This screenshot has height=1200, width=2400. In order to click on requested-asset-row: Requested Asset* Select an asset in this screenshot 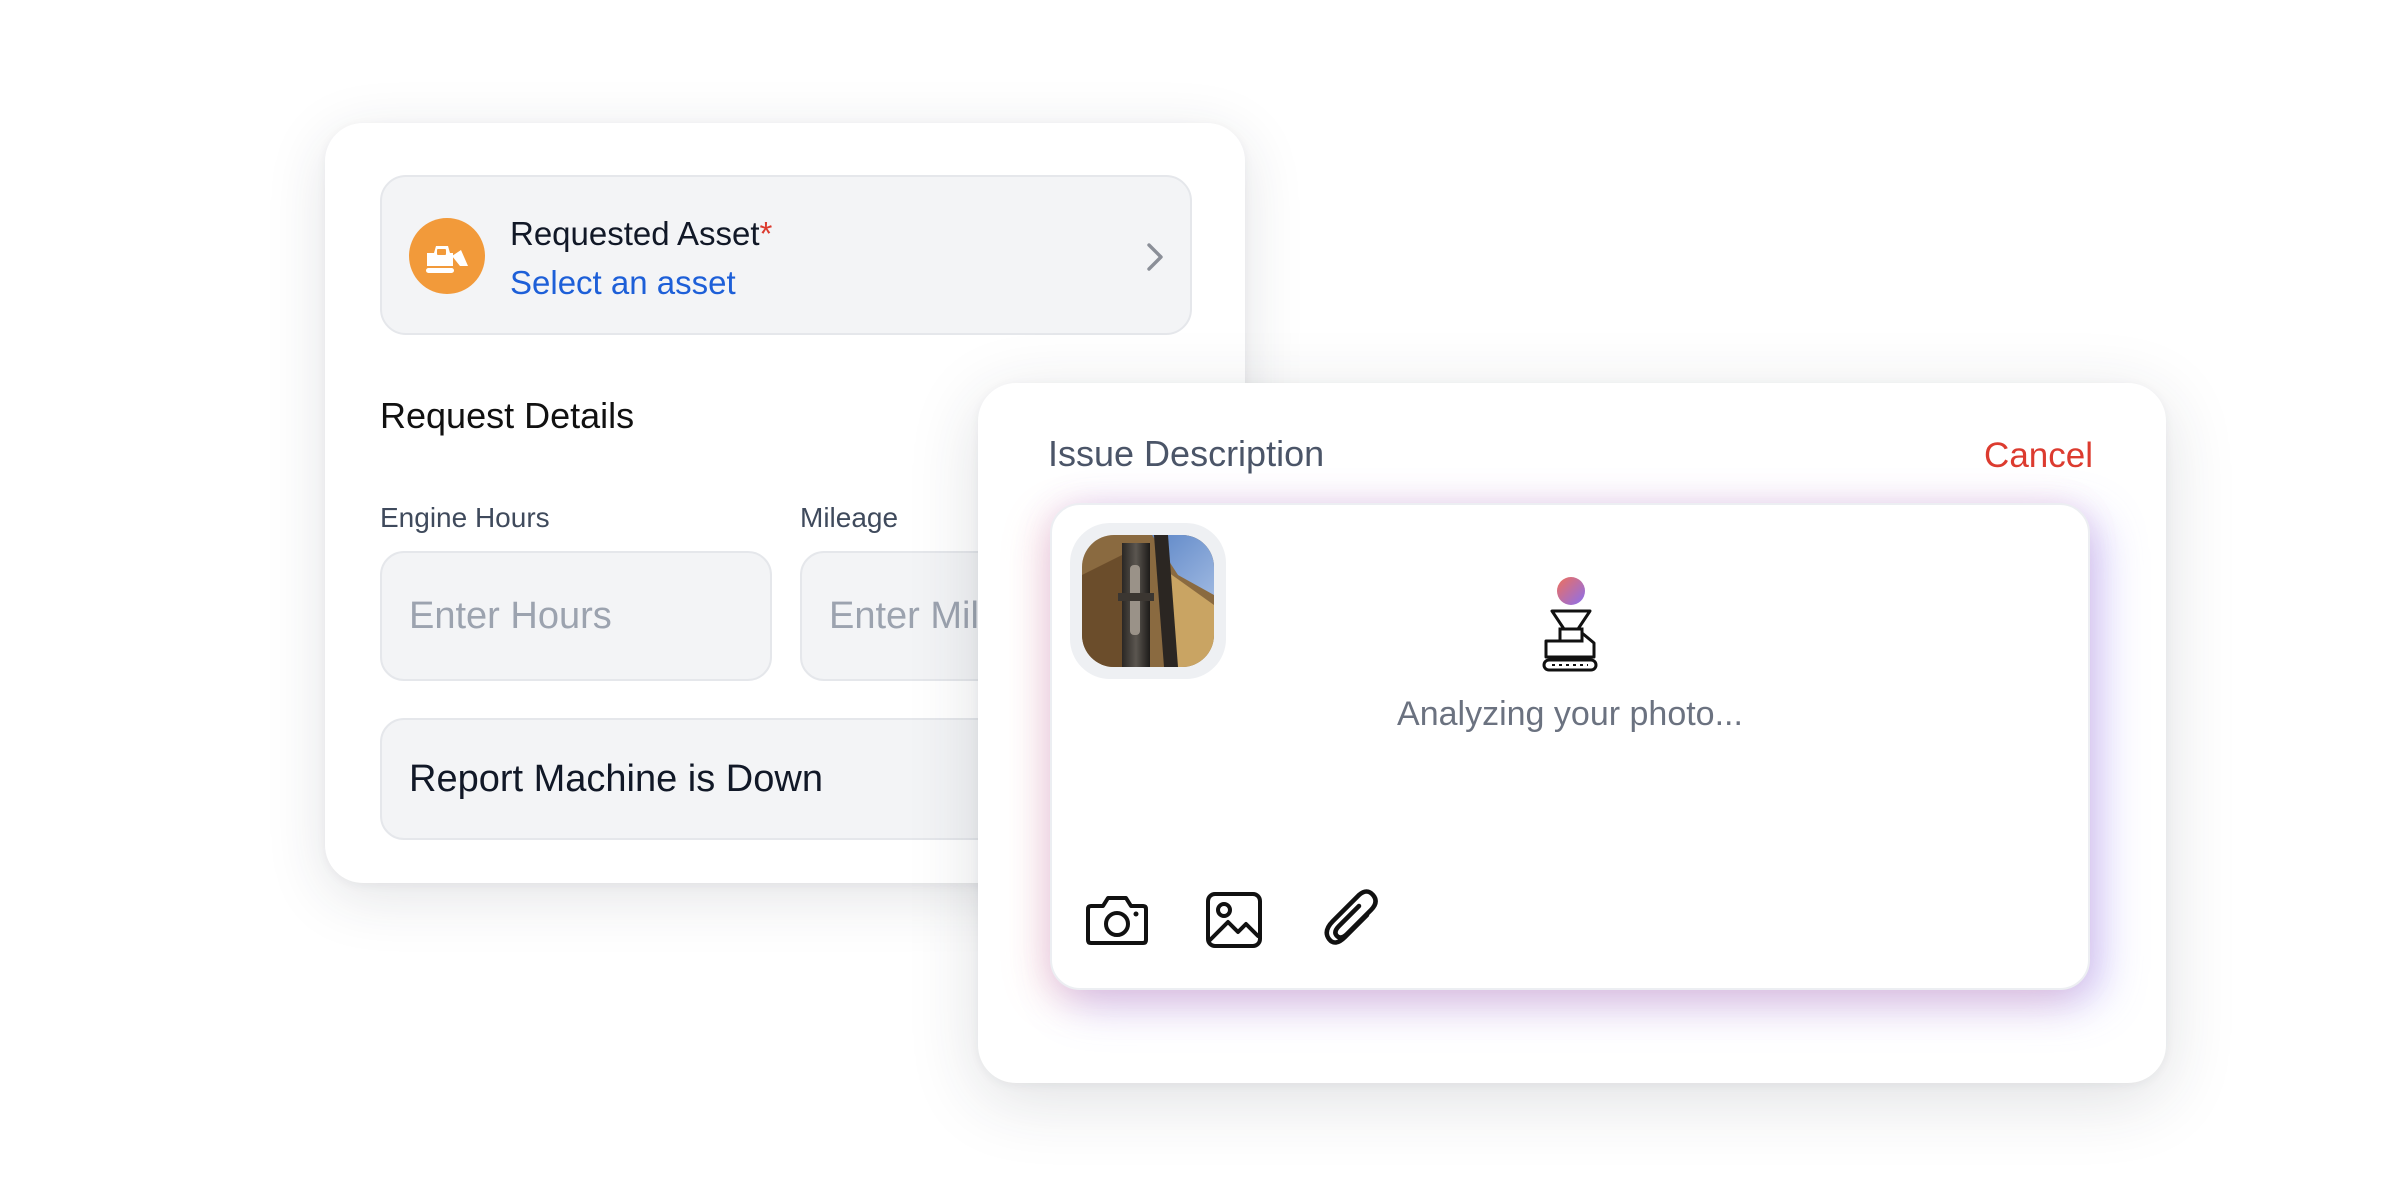, I will do `click(786, 255)`.